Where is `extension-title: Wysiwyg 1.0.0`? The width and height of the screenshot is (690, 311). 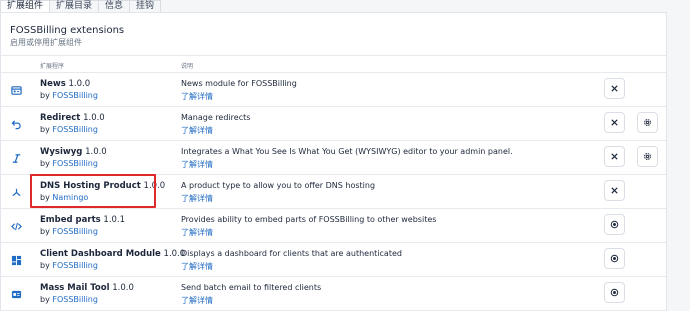 extension-title: Wysiwyg 1.0.0 is located at coordinates (73, 152).